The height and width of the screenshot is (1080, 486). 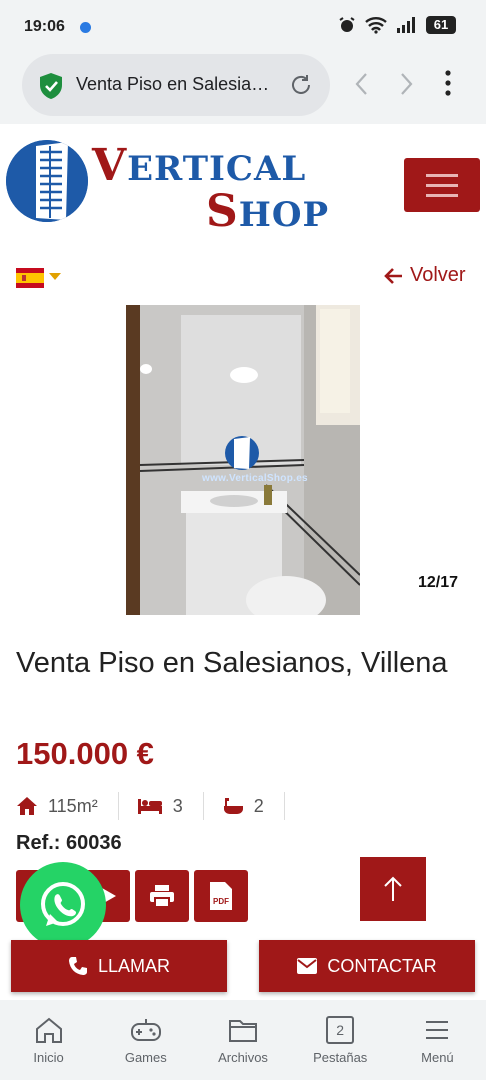 What do you see at coordinates (437, 1057) in the screenshot?
I see `nav-label-menu: Menú` at bounding box center [437, 1057].